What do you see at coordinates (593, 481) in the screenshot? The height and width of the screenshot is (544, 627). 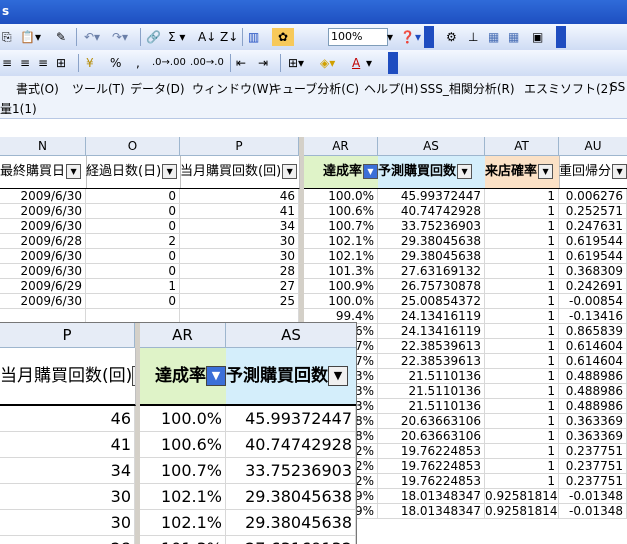 I see `cell-regression: 0.237751` at bounding box center [593, 481].